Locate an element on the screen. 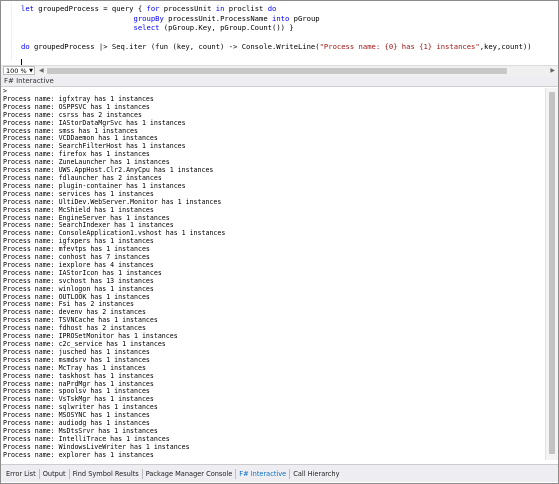 This screenshot has height=484, width=559. scroll-left-icon: ◀ is located at coordinates (41, 70).